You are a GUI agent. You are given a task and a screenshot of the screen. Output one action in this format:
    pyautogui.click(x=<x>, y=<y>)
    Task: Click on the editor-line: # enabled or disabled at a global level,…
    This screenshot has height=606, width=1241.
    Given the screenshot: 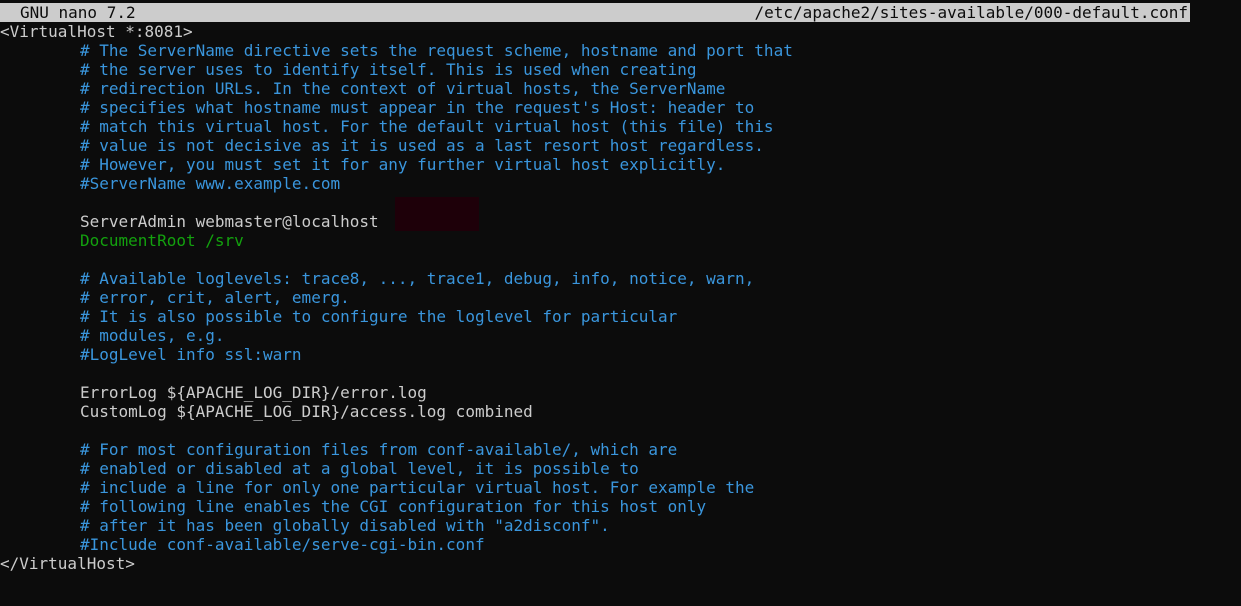 What is the action you would take?
    pyautogui.click(x=620, y=468)
    